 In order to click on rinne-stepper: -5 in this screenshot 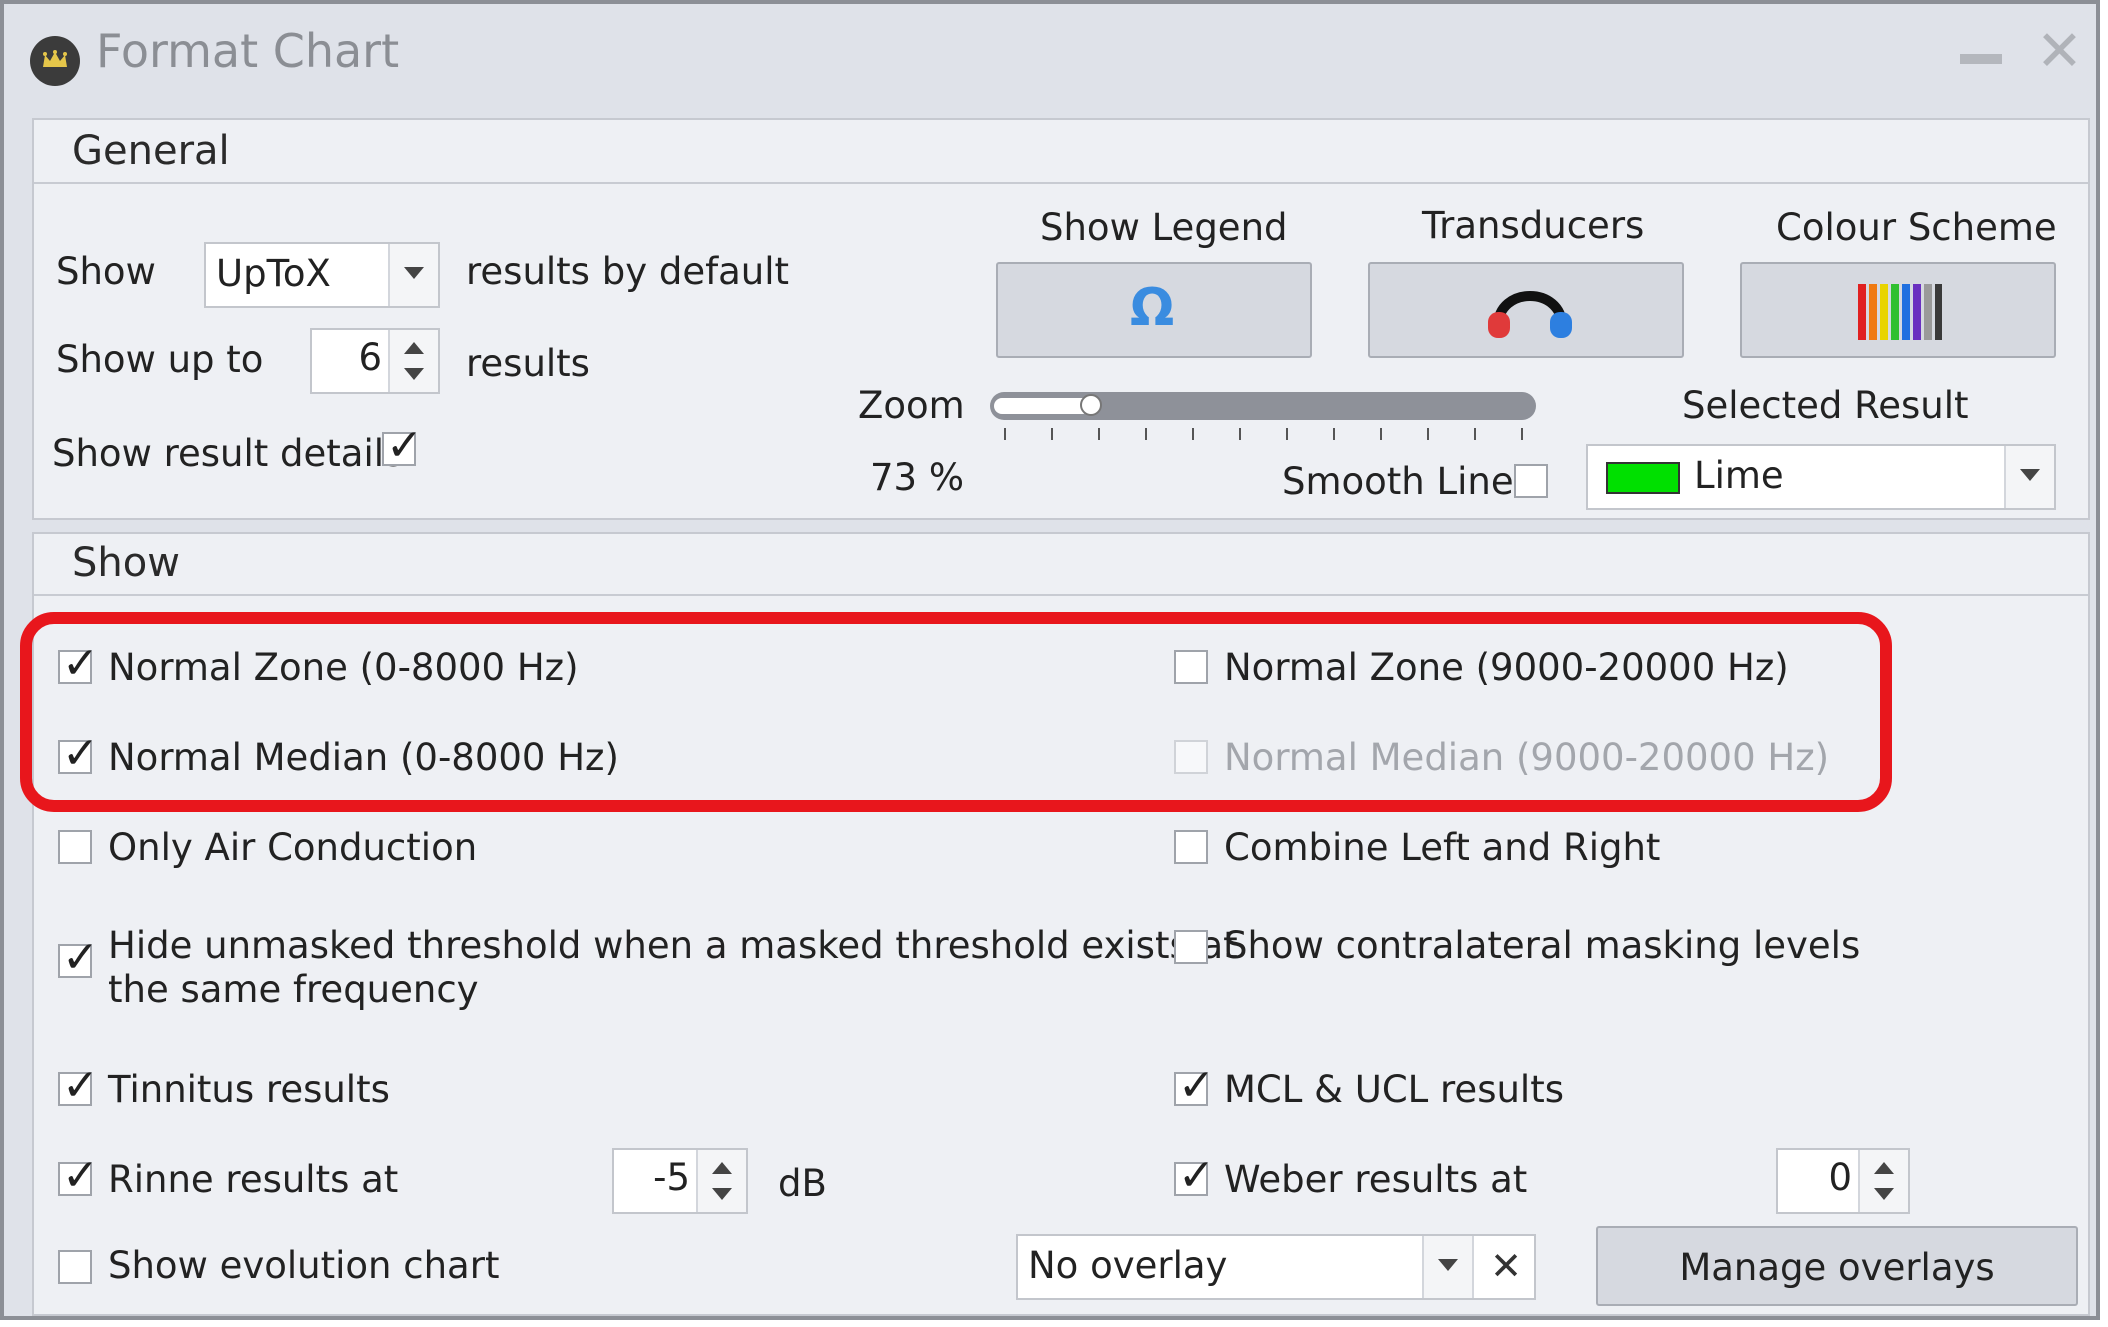, I will do `click(680, 1181)`.